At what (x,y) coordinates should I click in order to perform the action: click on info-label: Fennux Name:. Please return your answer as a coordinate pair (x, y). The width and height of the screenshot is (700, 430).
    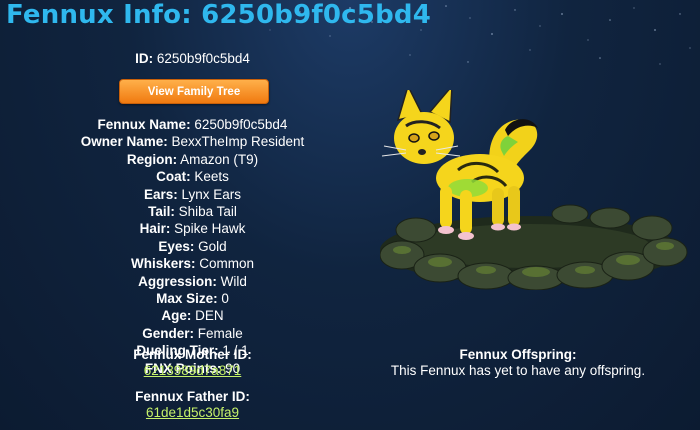
    Looking at the image, I should click on (144, 124).